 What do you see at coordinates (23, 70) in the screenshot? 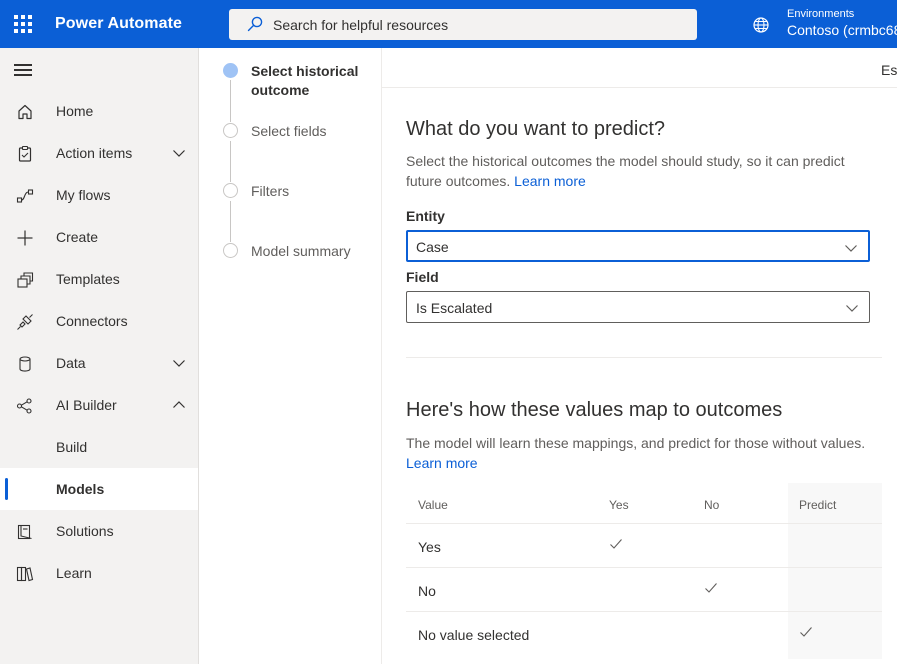
I see `hamburger-menu-icon` at bounding box center [23, 70].